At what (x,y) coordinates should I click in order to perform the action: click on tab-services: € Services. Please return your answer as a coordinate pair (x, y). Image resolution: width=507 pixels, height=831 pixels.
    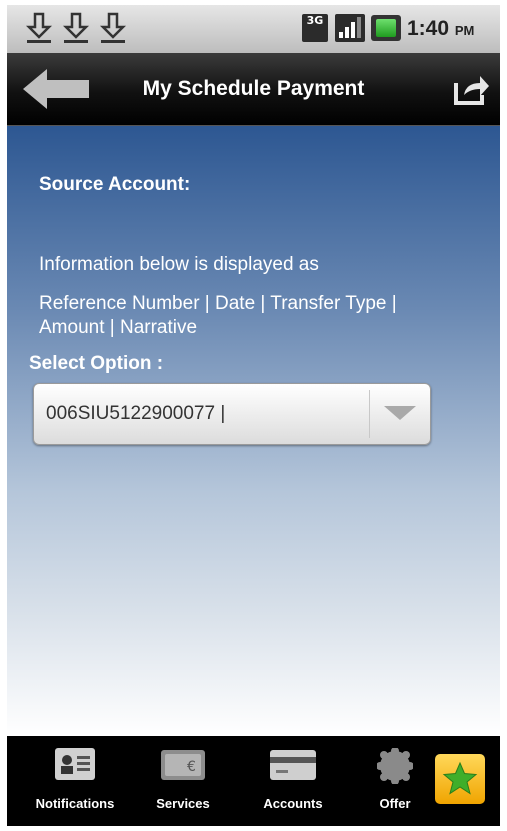
    Looking at the image, I should click on (183, 781).